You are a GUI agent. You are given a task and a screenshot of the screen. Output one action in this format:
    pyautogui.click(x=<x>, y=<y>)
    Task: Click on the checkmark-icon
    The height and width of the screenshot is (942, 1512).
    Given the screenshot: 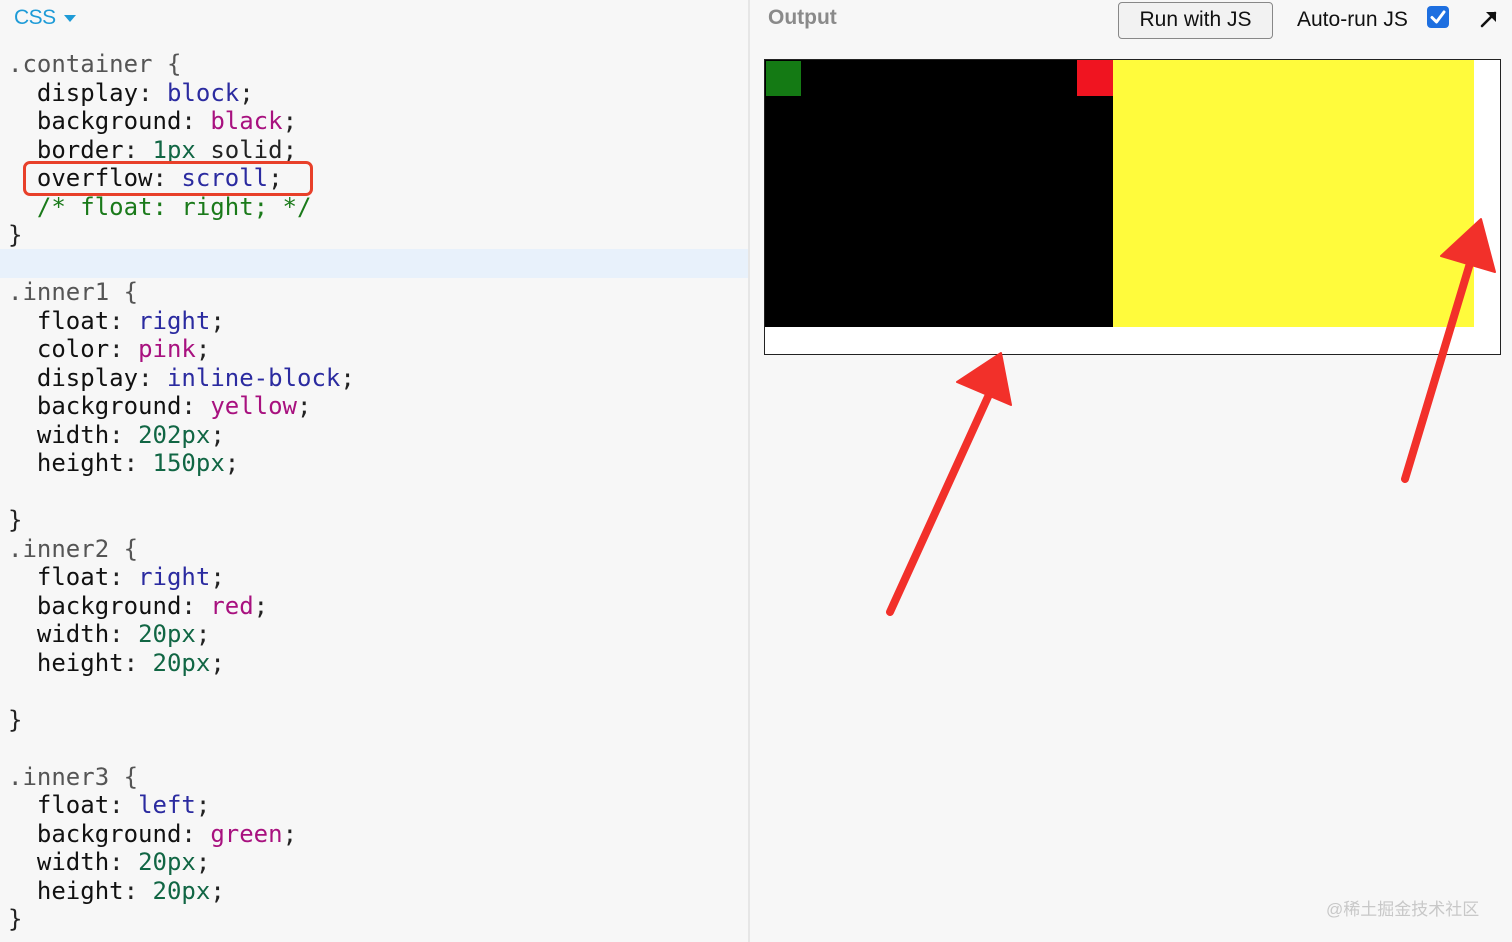 What is the action you would take?
    pyautogui.click(x=1438, y=17)
    